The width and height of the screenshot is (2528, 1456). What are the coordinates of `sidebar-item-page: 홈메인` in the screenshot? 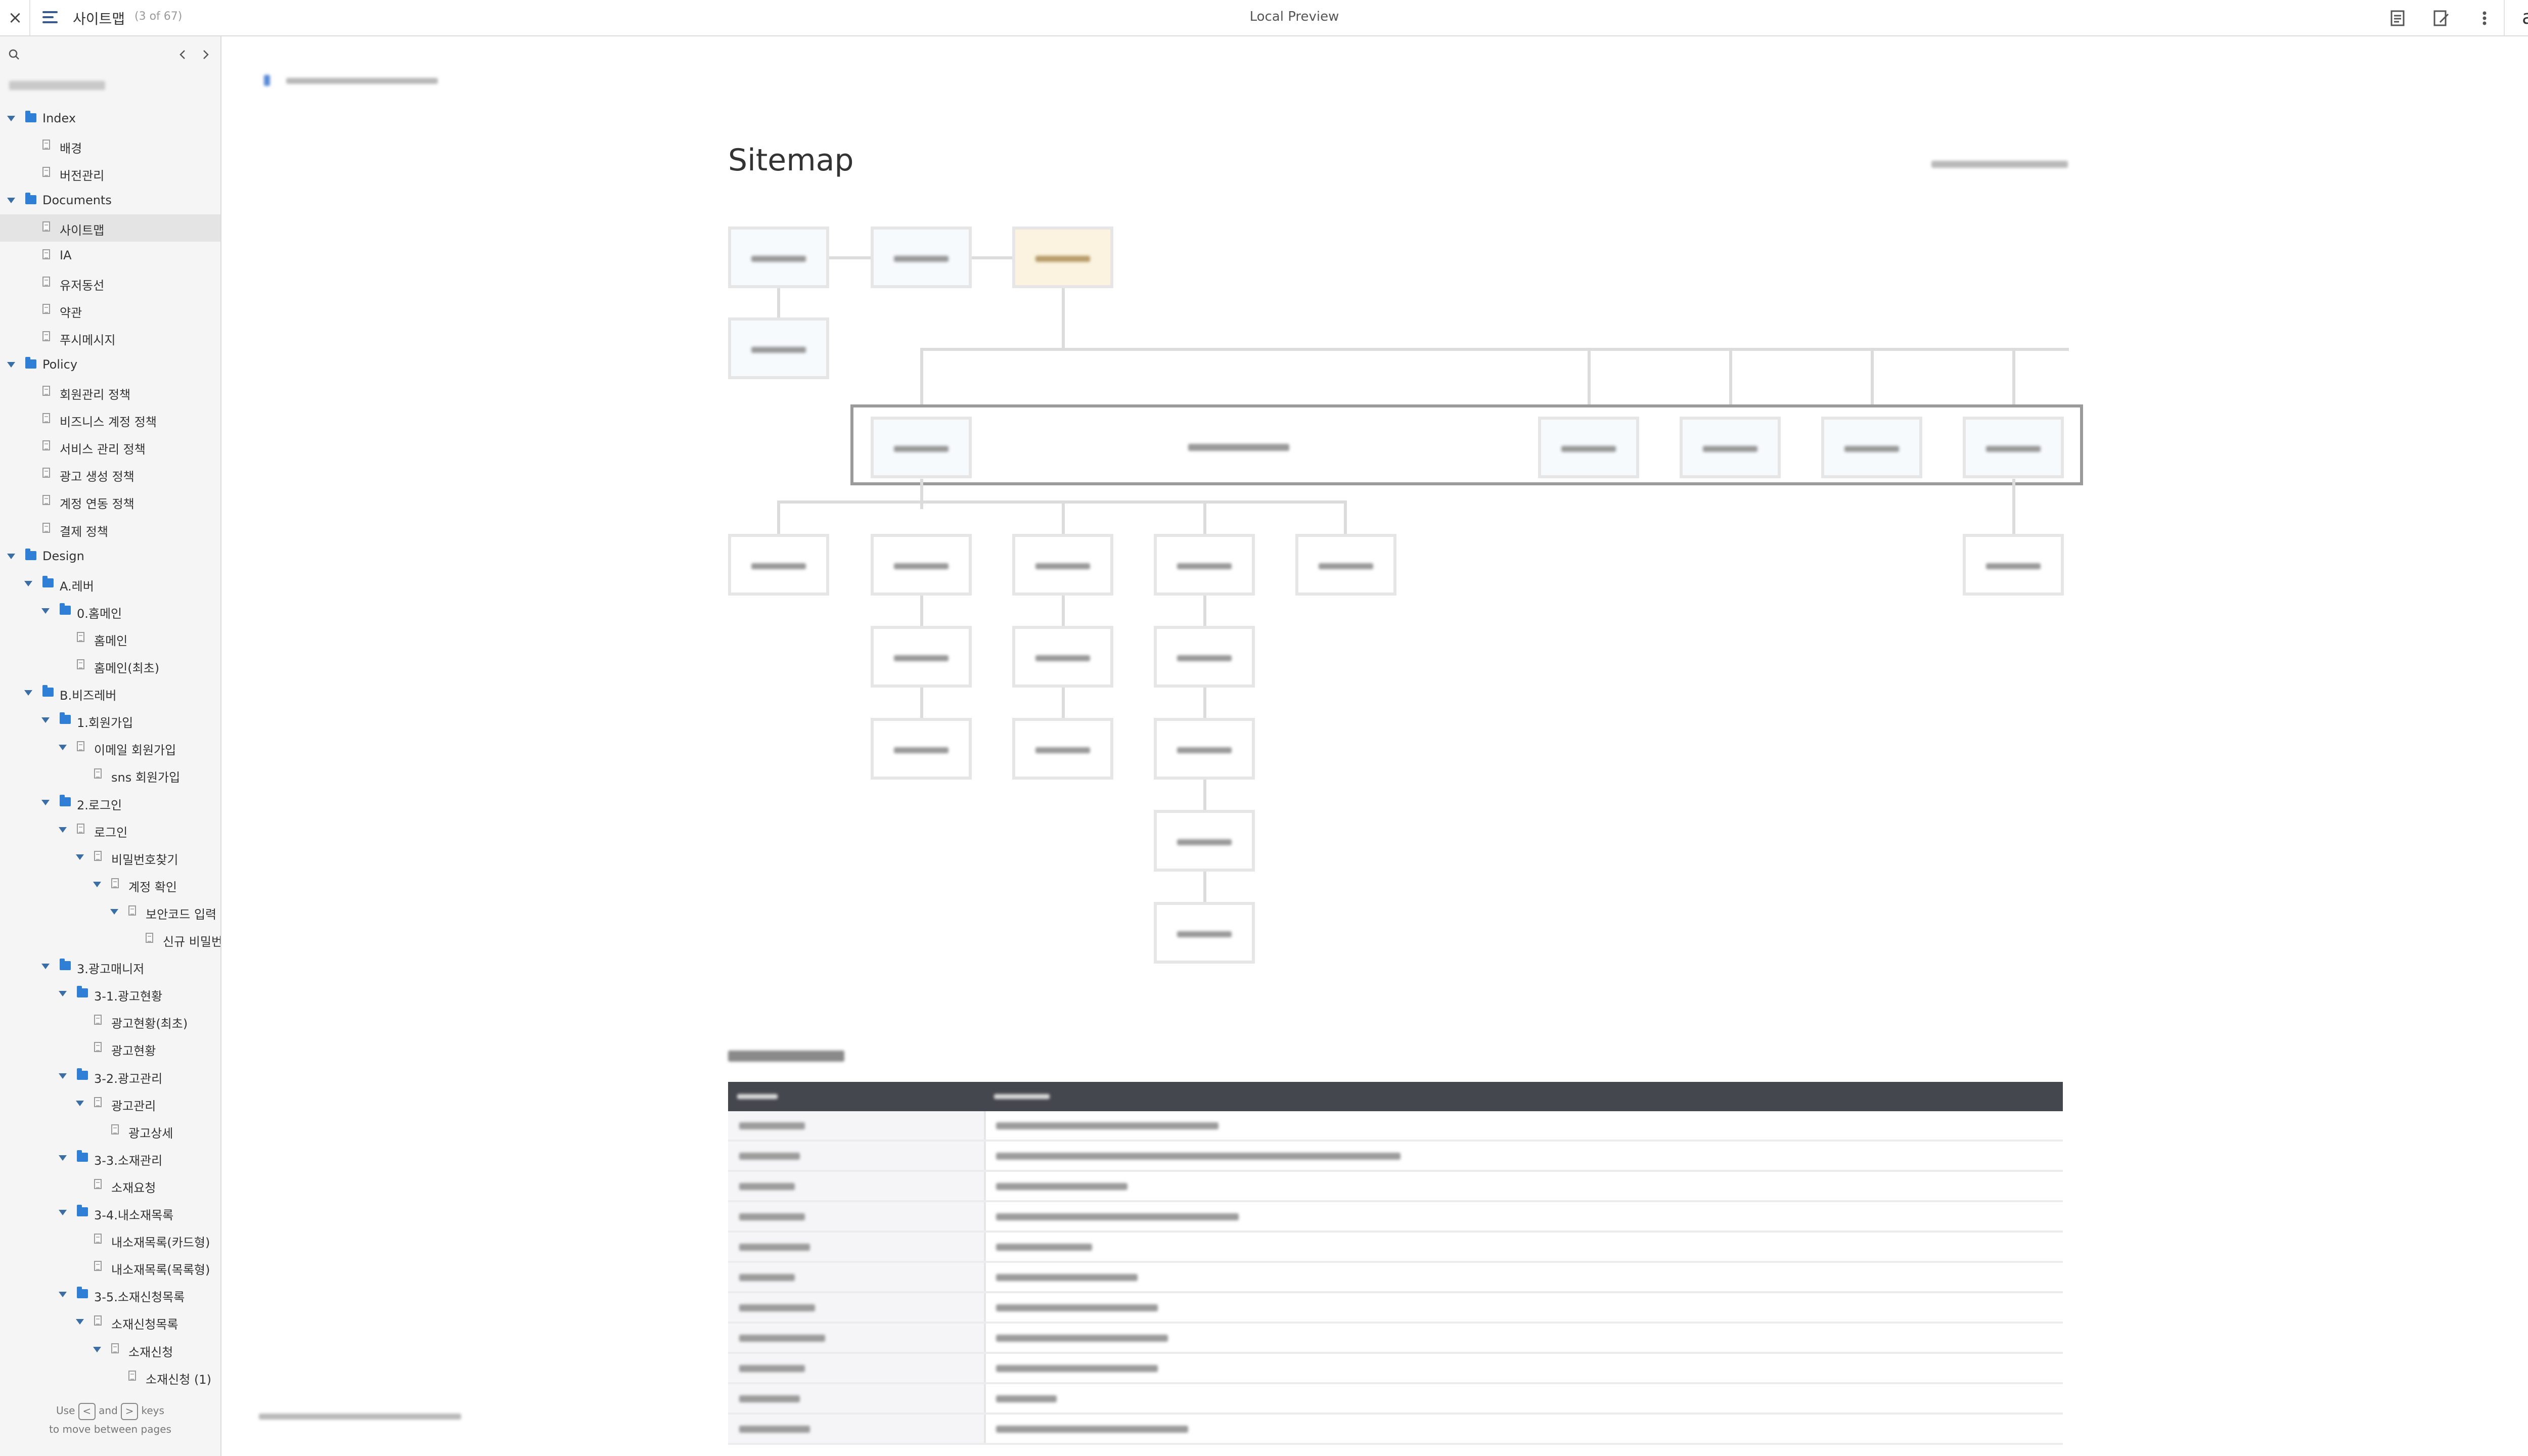 It's located at (110, 638).